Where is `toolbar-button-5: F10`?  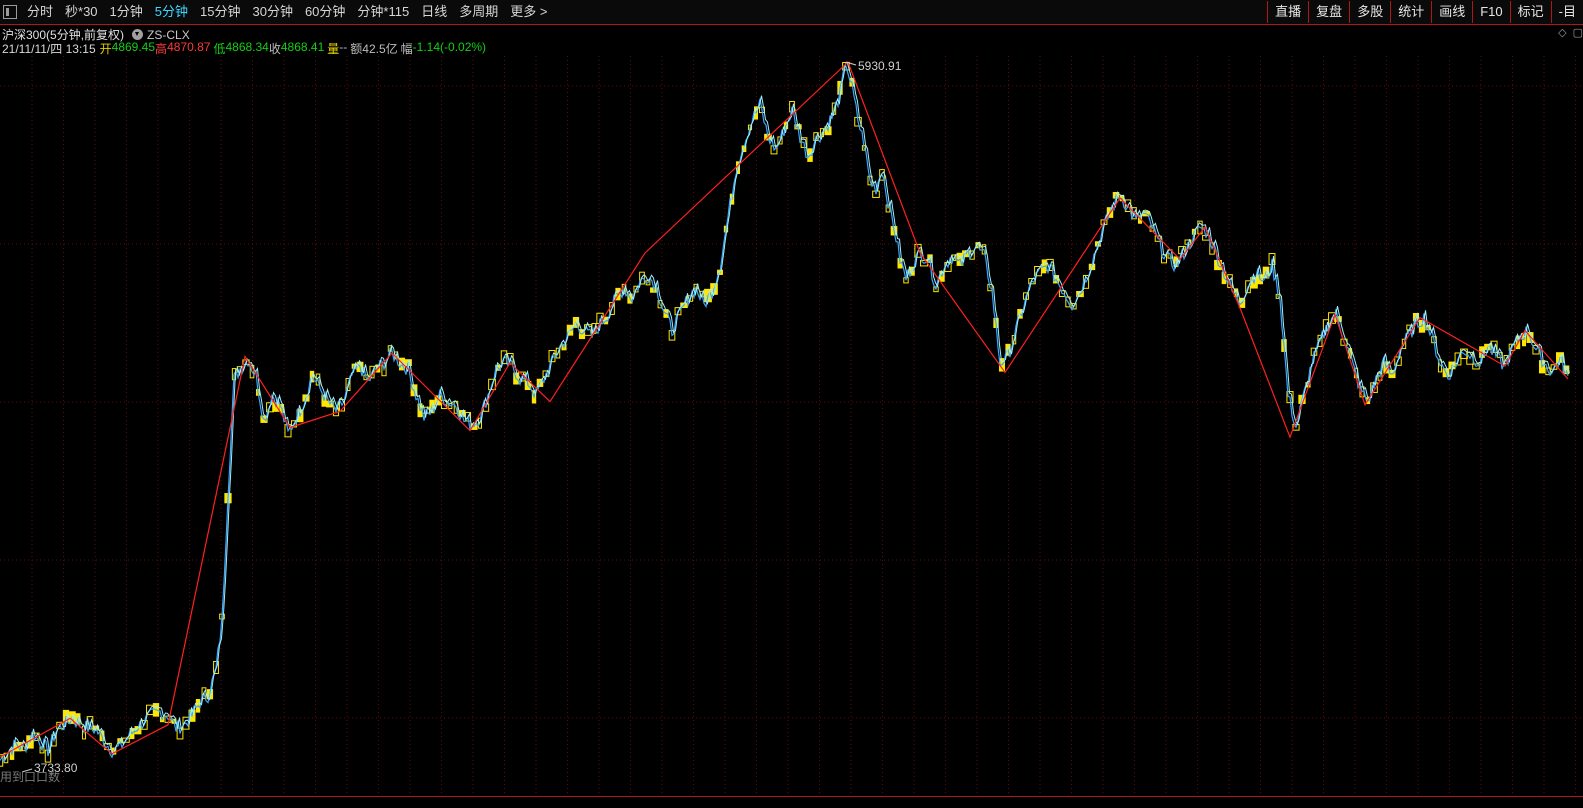 toolbar-button-5: F10 is located at coordinates (1490, 12).